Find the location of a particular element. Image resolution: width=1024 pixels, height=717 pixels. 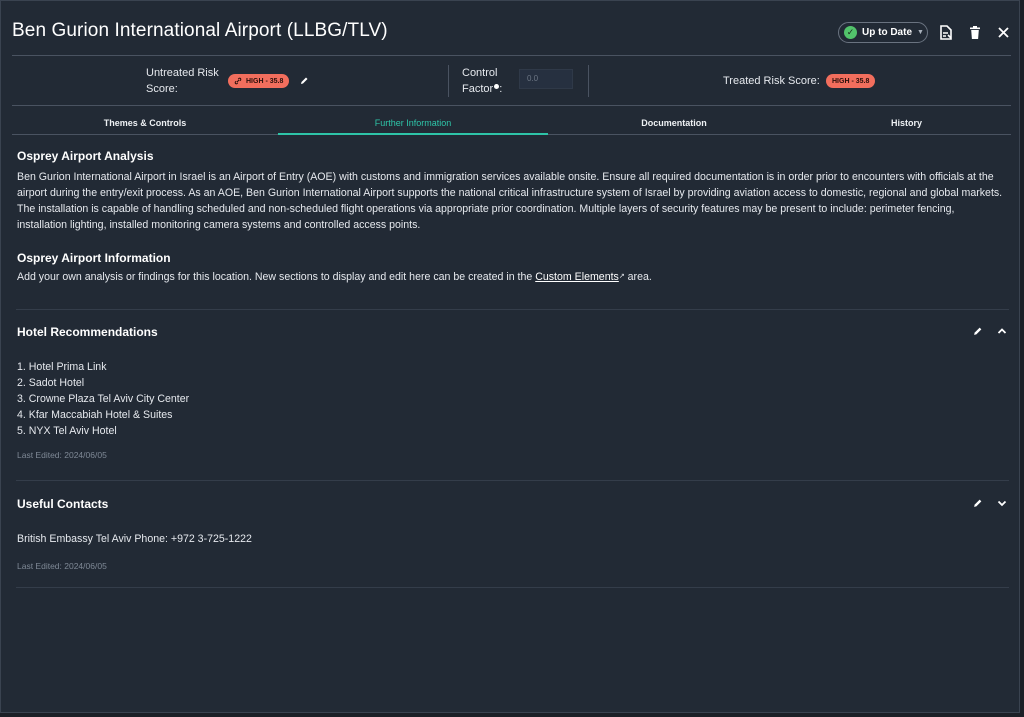

link-icon is located at coordinates (238, 81).